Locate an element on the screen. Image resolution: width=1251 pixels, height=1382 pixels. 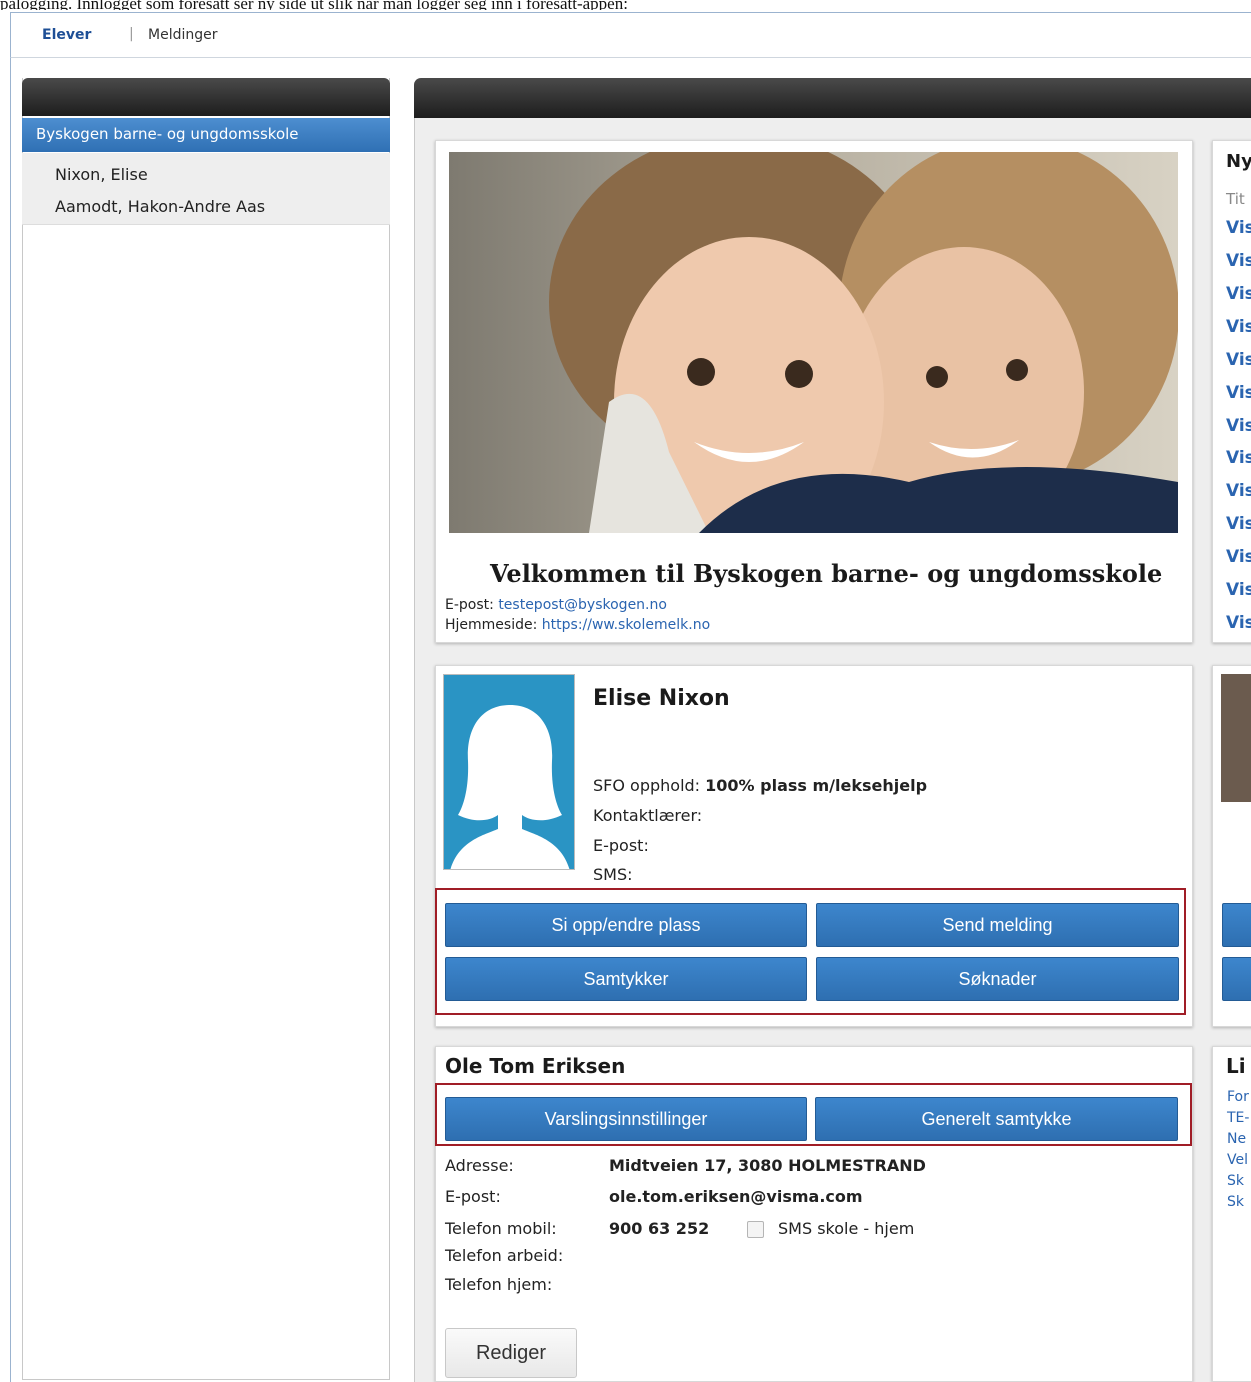
frame-border is located at coordinates (10, 720).